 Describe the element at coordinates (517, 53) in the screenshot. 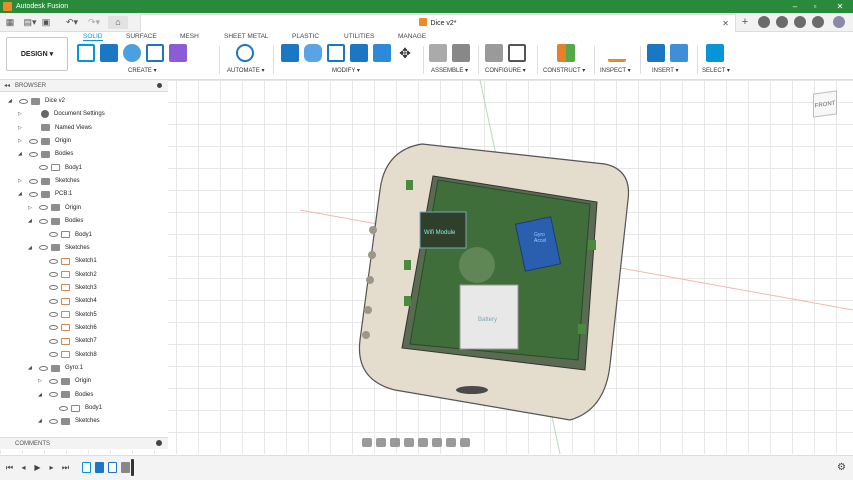

I see `table-icon` at that location.